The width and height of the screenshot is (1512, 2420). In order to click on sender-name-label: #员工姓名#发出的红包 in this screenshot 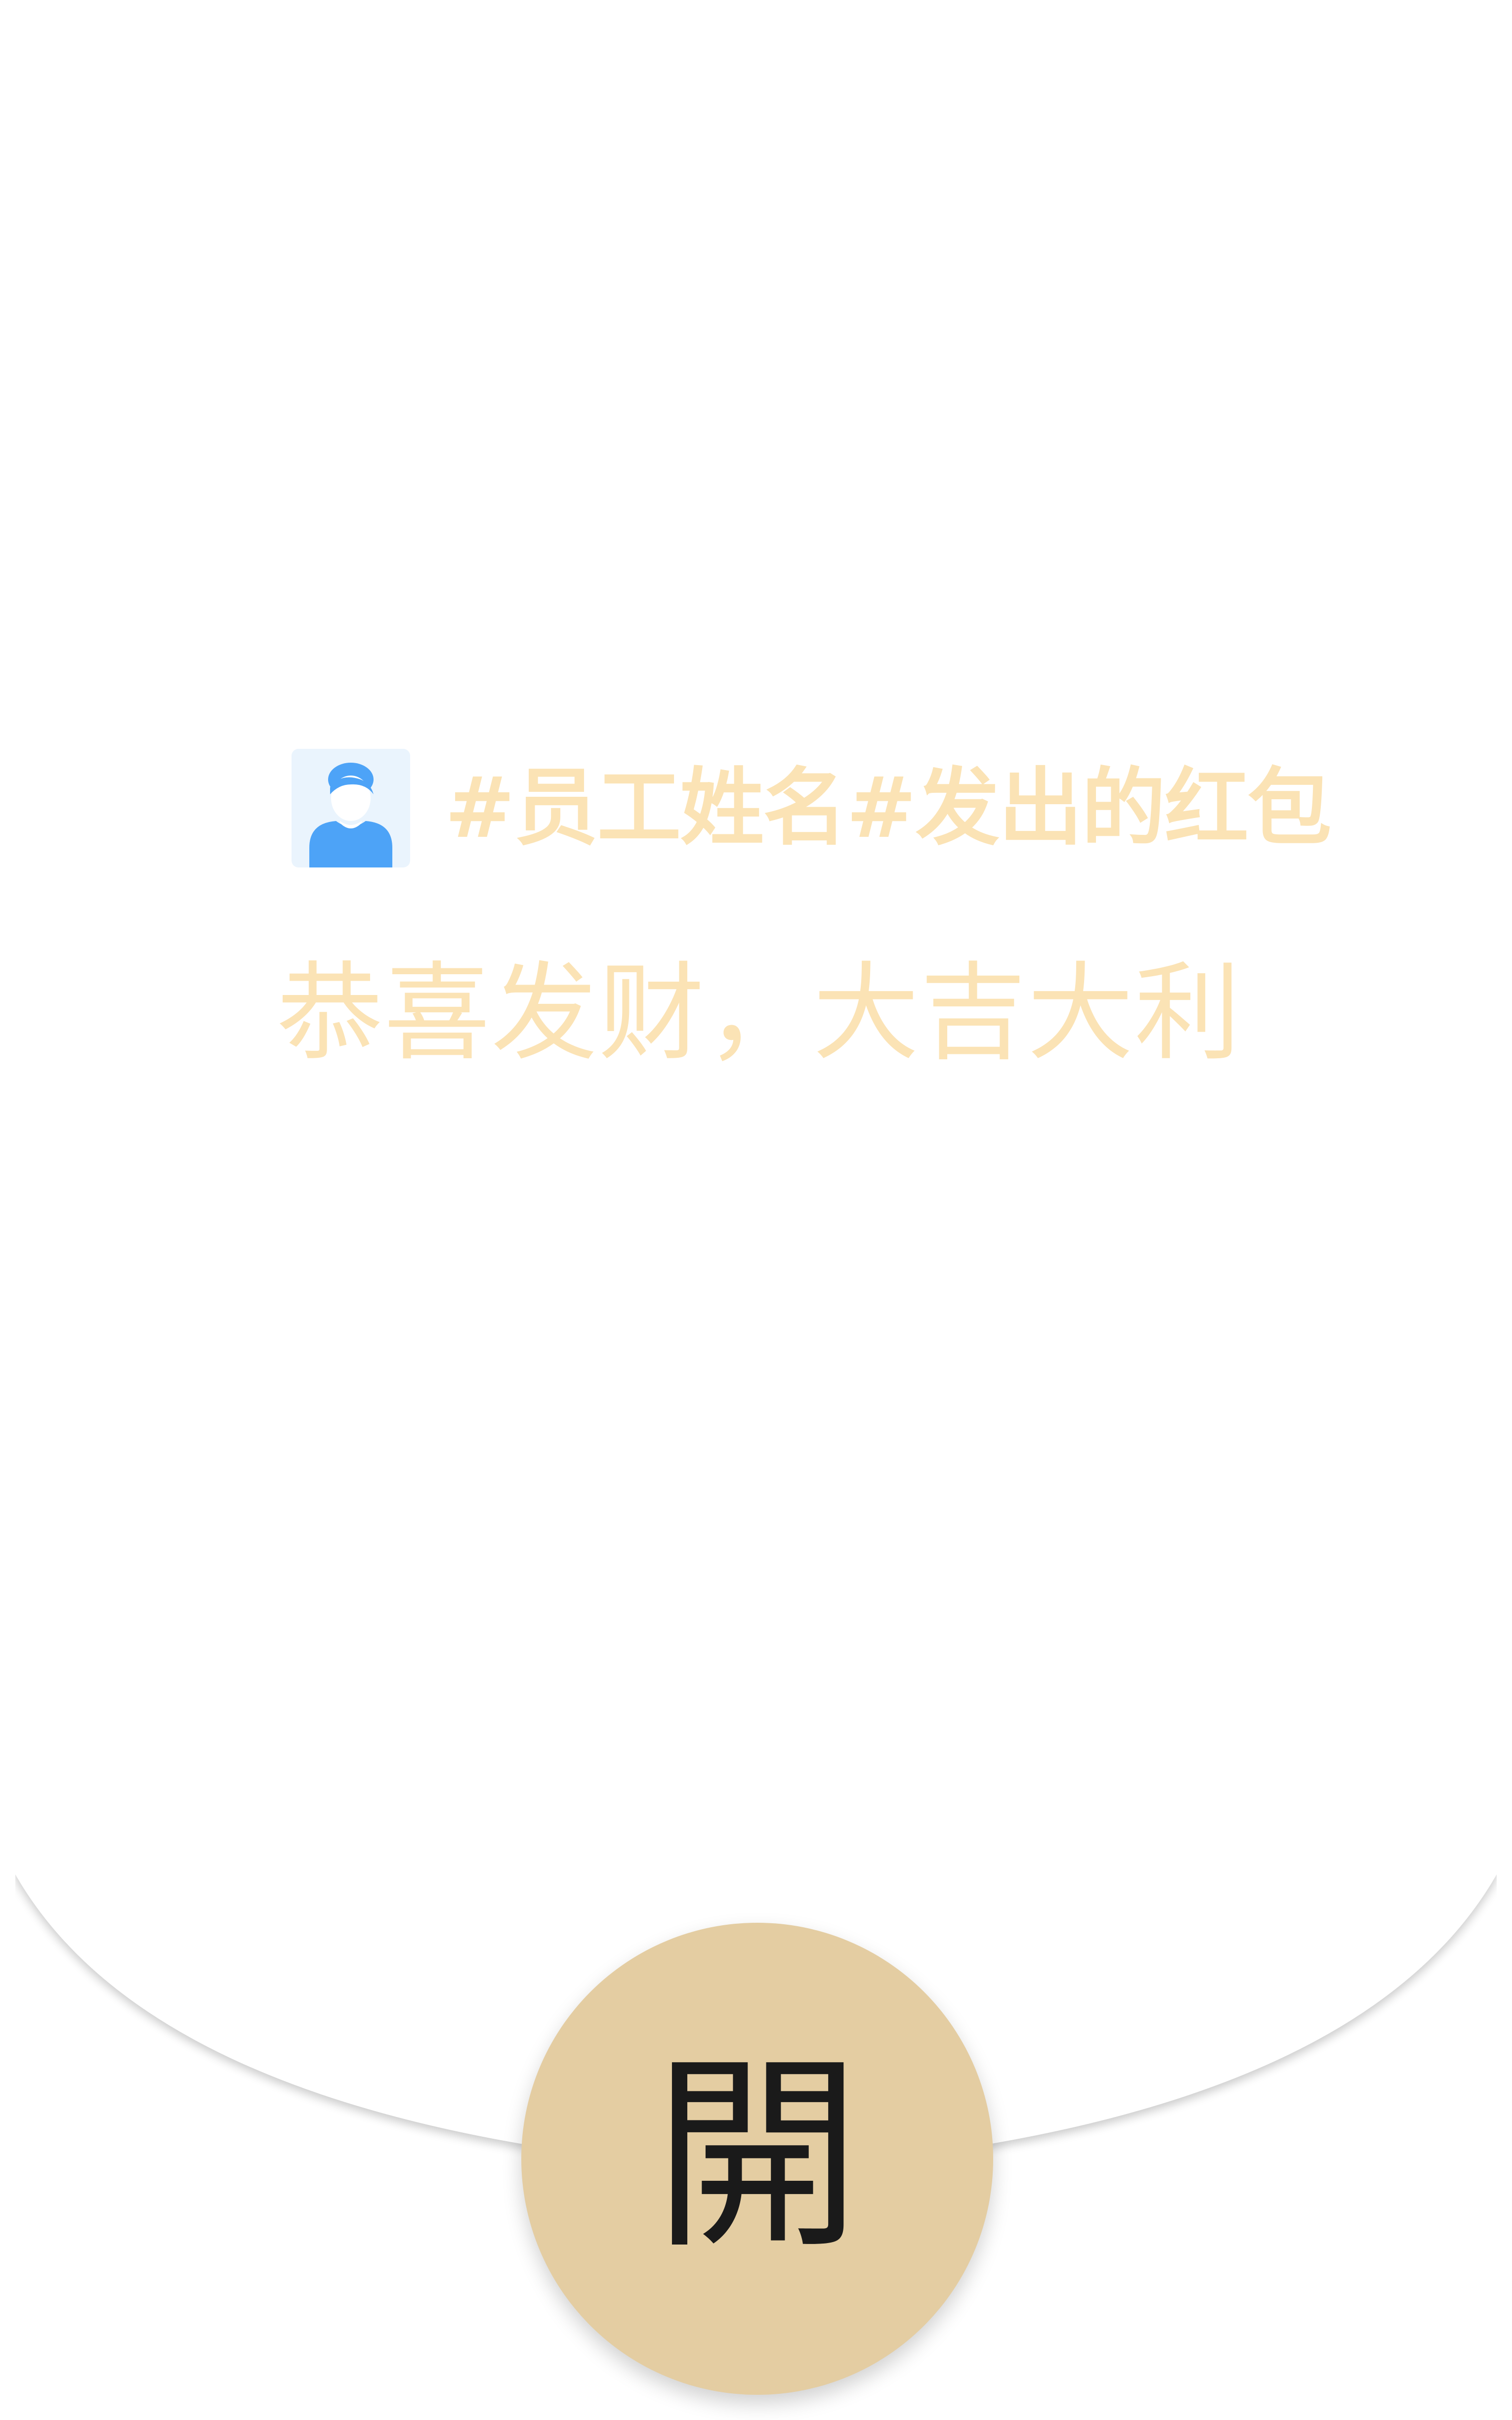, I will do `click(888, 808)`.